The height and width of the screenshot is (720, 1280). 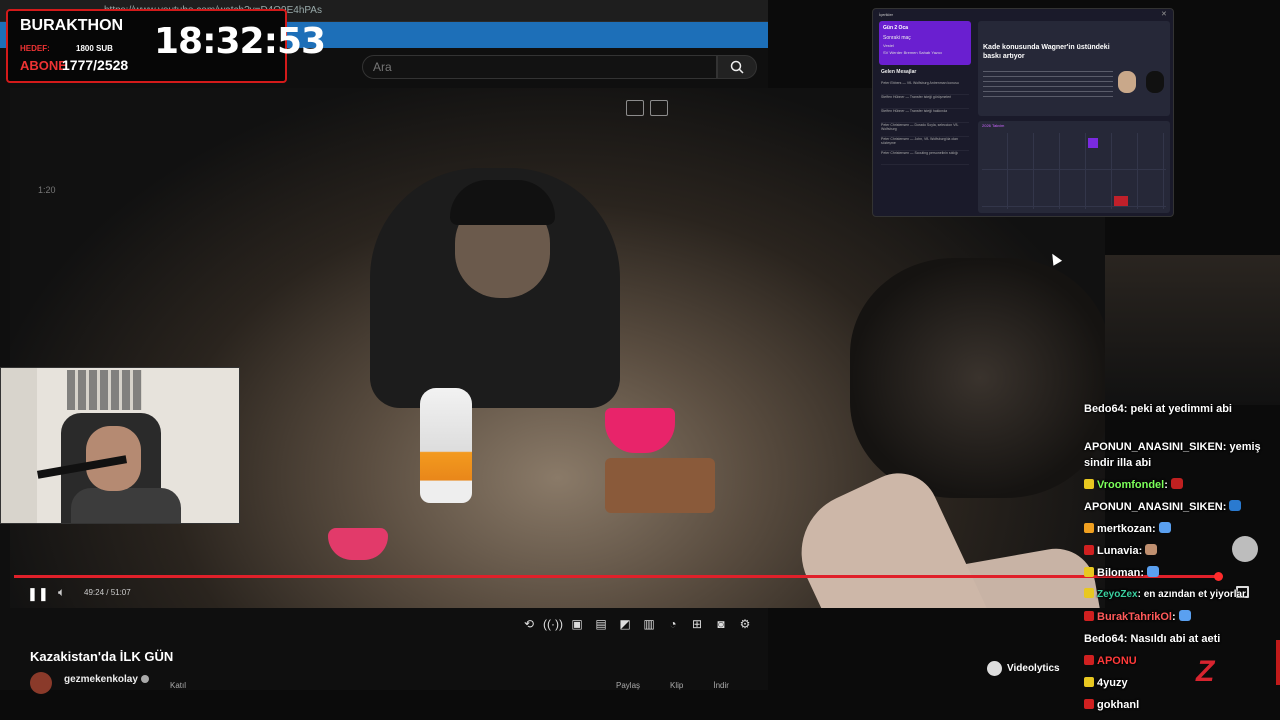 I want to click on download-button: İndir, so click(x=721, y=685).